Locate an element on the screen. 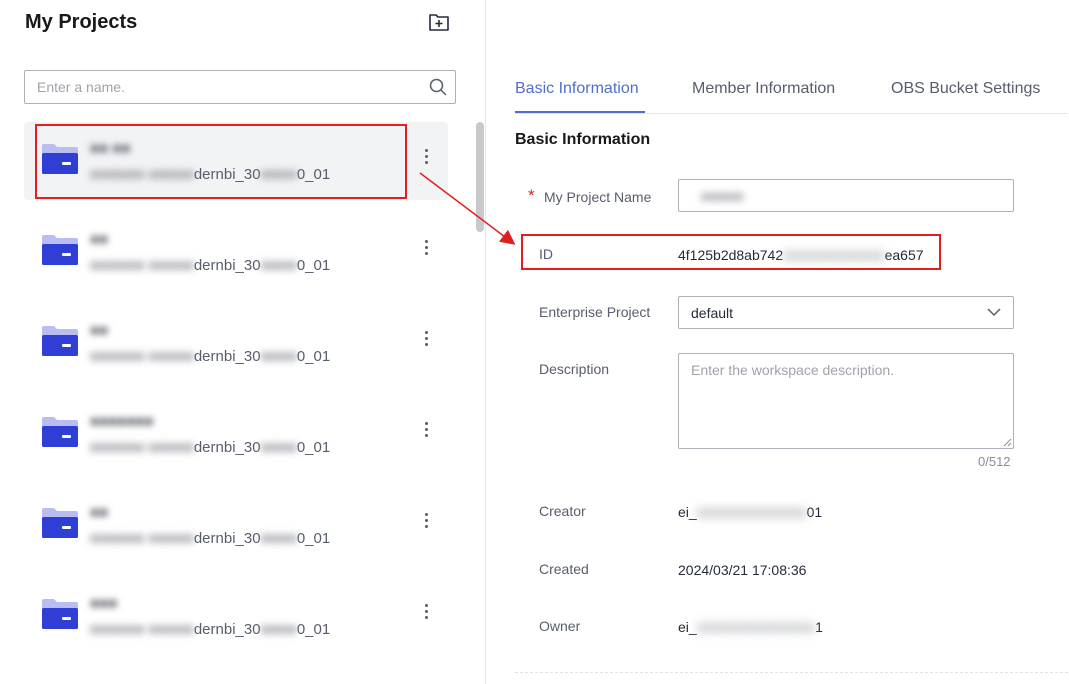 Image resolution: width=1069 pixels, height=684 pixels. scrollbar-thumb is located at coordinates (480, 177).